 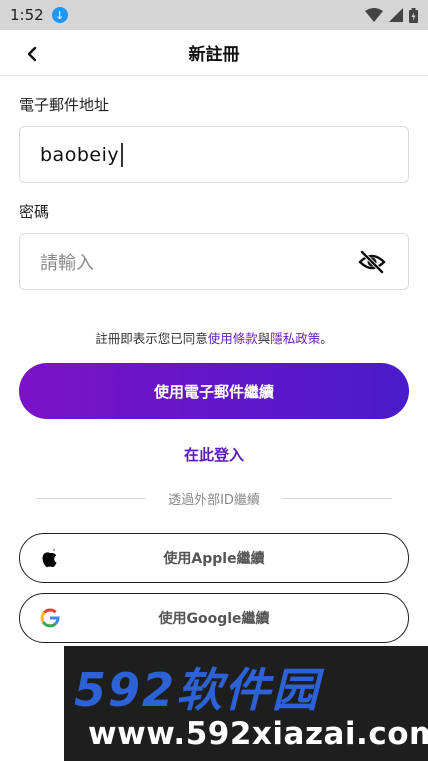 I want to click on terms-middle: 與, so click(x=264, y=338).